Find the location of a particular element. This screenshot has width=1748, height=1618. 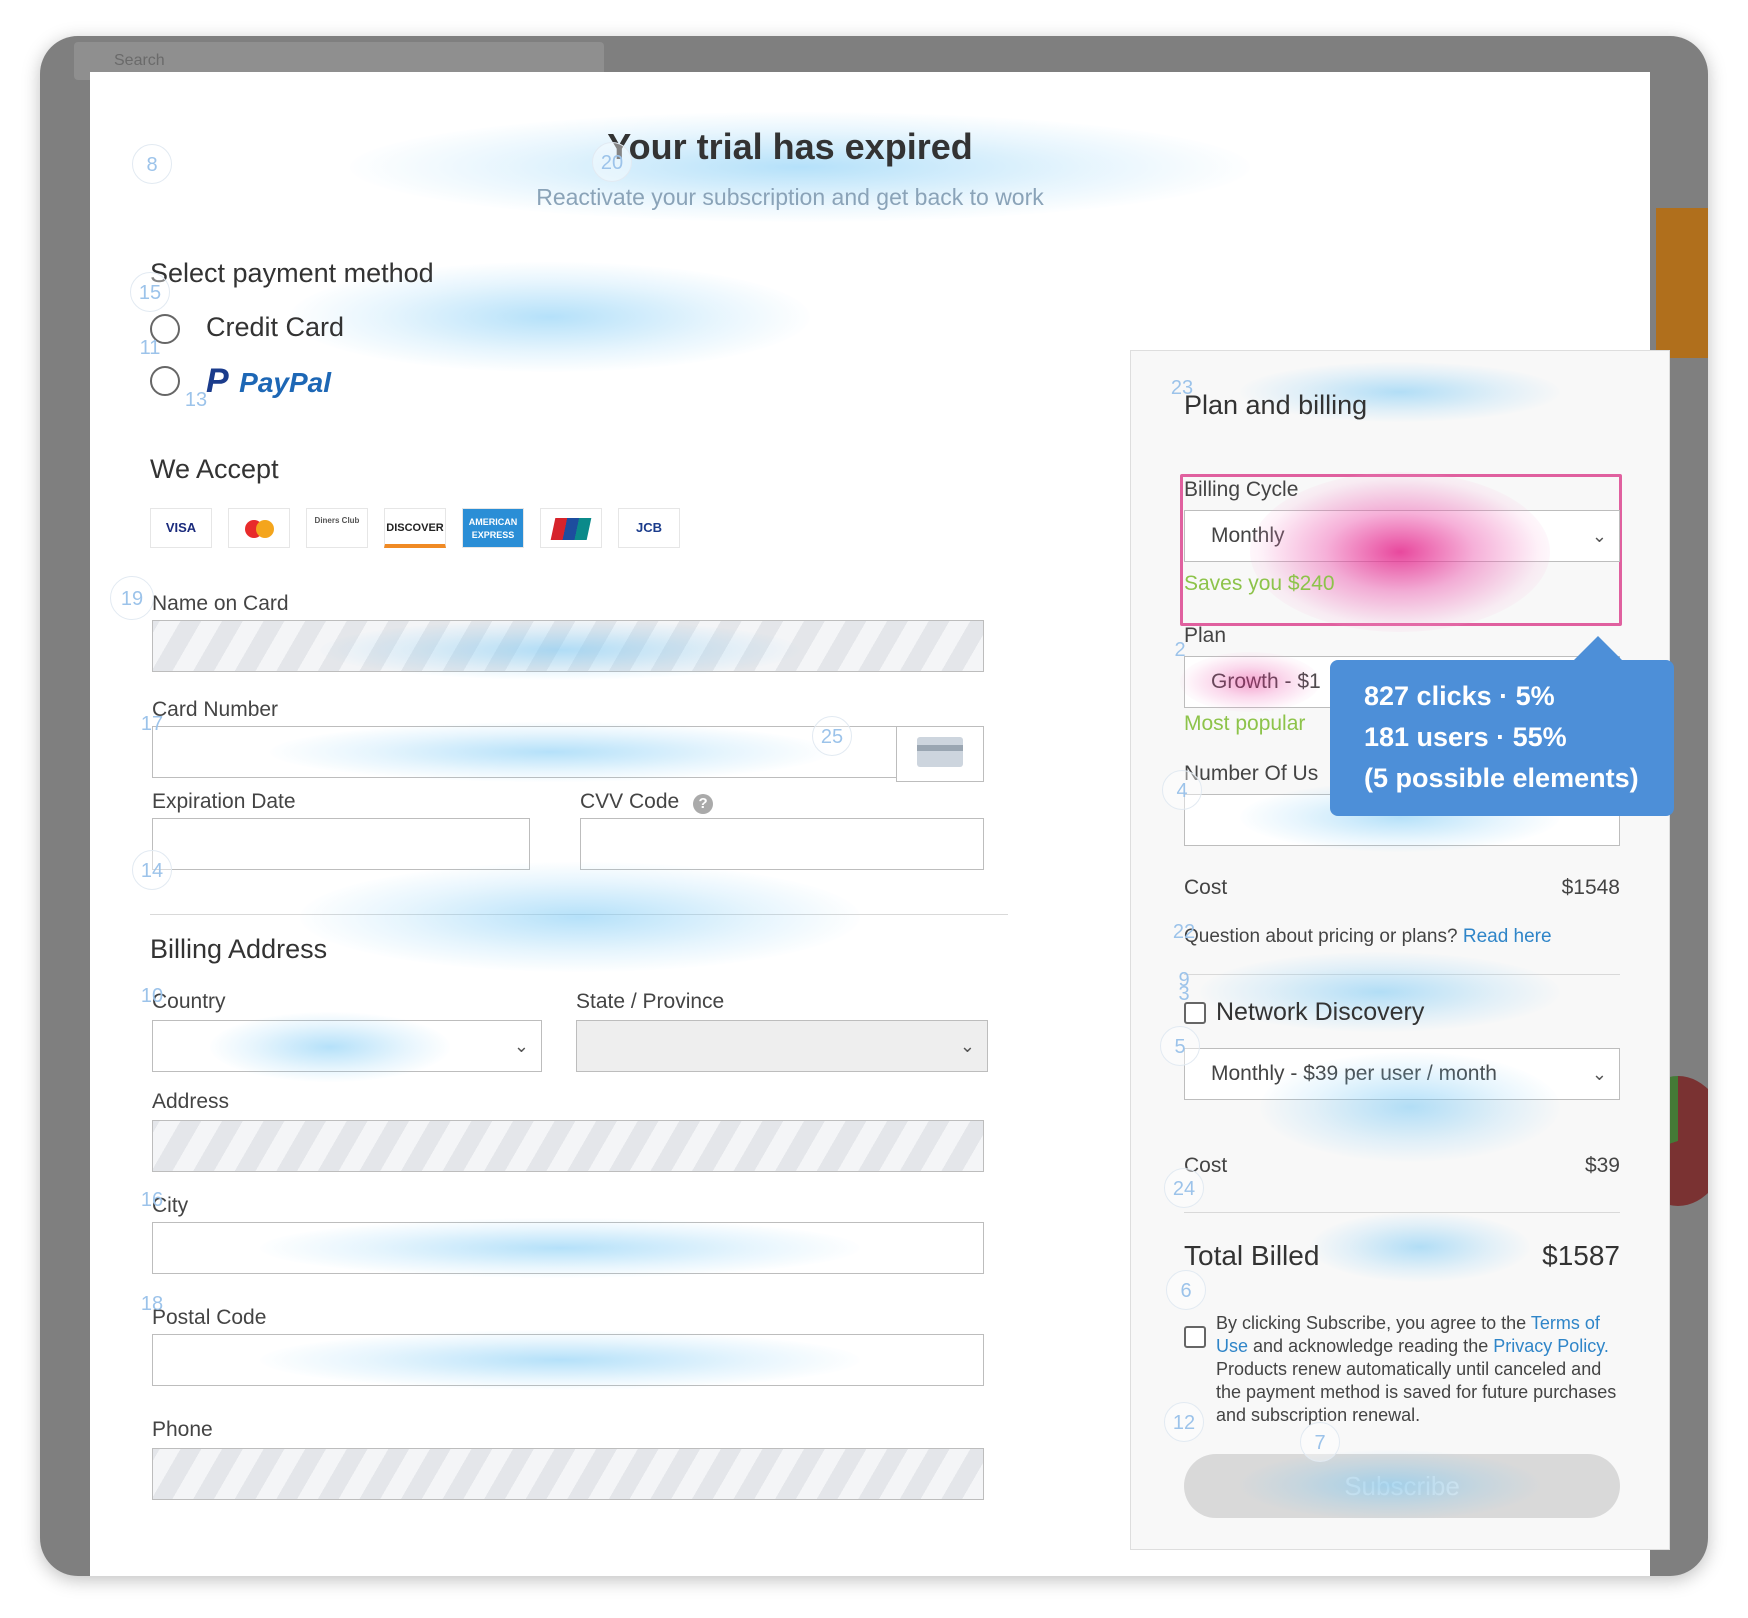

billing-cycle-select: Monthly ⌄ is located at coordinates (1402, 536).